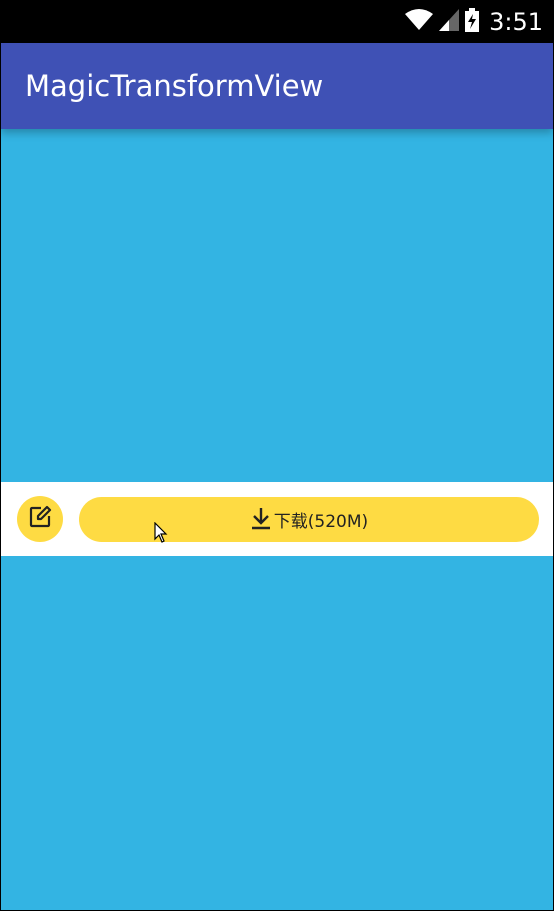  What do you see at coordinates (321, 522) in the screenshot?
I see `download-label: 下载(520M)` at bounding box center [321, 522].